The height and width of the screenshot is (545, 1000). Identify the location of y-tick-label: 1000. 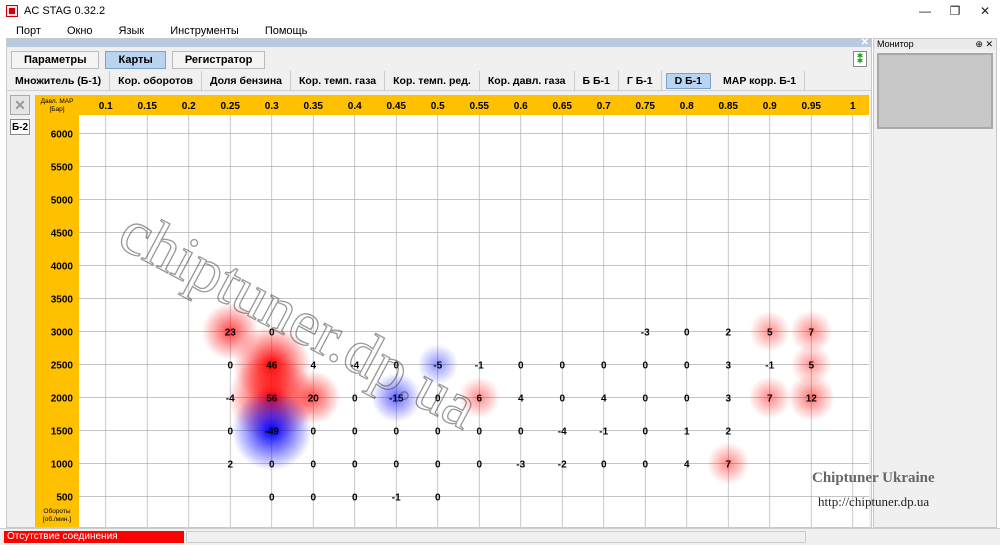
(62, 465).